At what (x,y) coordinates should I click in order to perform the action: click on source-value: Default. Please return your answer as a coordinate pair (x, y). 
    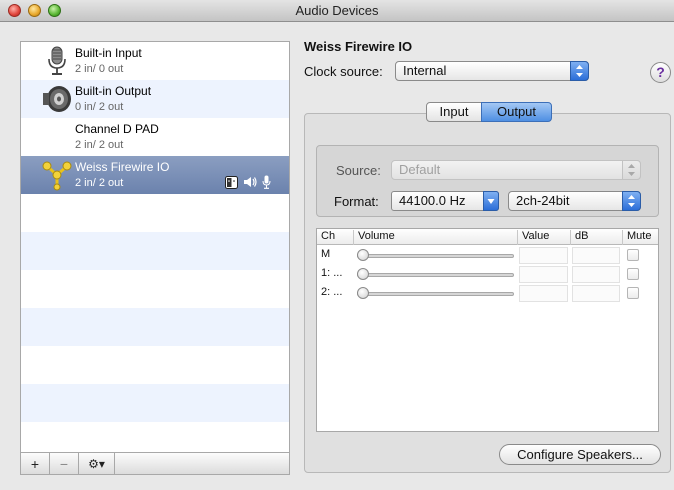
    Looking at the image, I should click on (420, 169).